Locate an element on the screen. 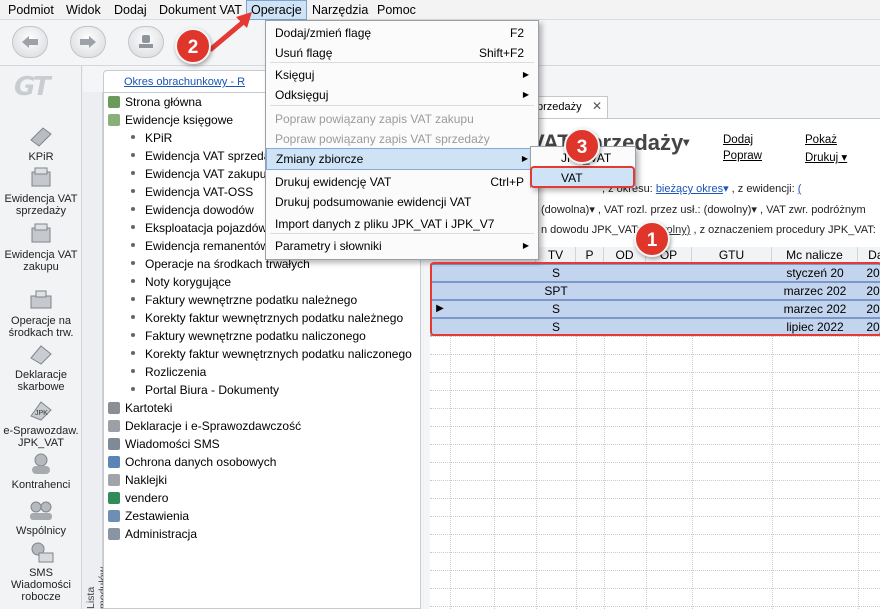  tree-item-label: Faktury wewnętrzne podatku naliczonego is located at coordinates (255, 336).